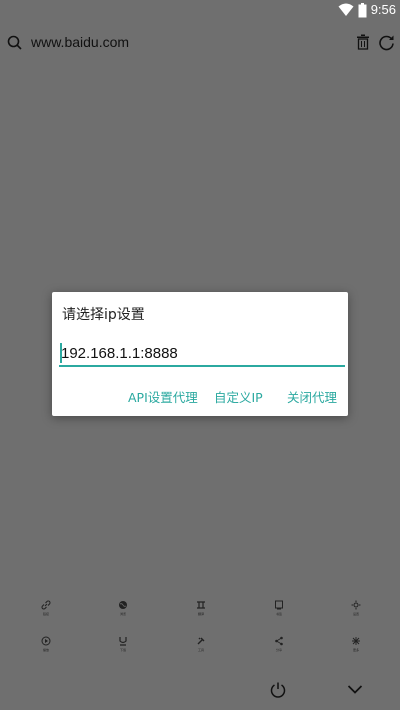 This screenshot has width=400, height=710. Describe the element at coordinates (46, 641) in the screenshot. I see `play-icon` at that location.